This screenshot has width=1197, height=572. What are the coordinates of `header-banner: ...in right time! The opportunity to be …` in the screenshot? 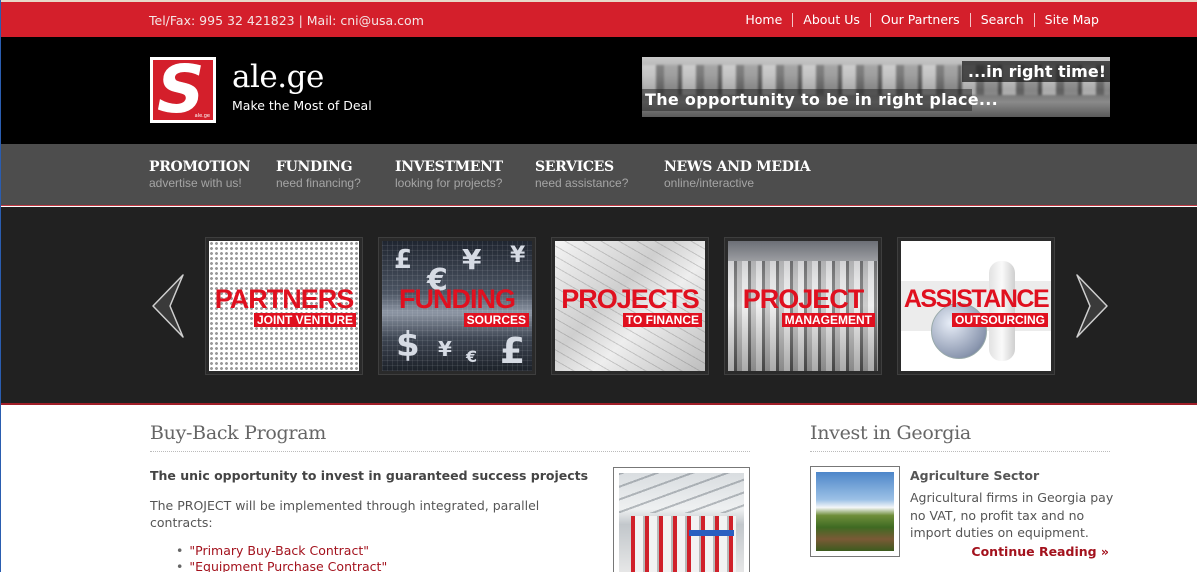 It's located at (876, 87).